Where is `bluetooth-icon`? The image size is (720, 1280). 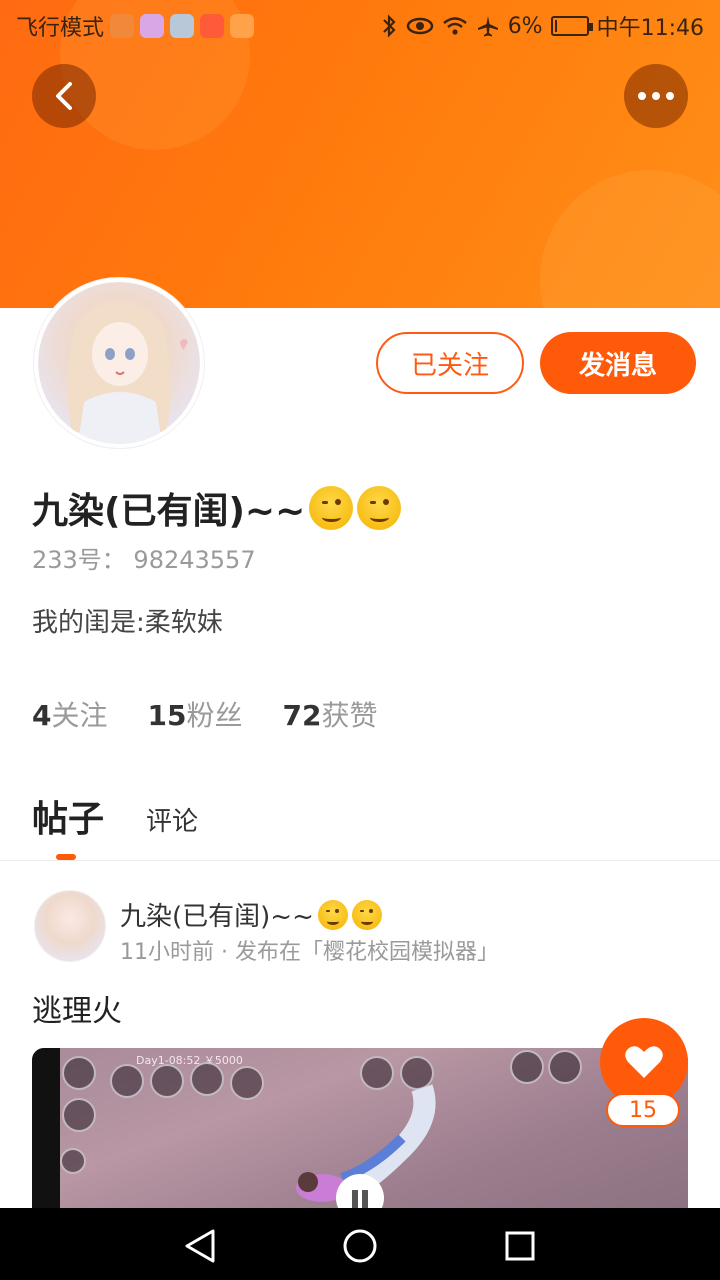
bluetooth-icon is located at coordinates (389, 26).